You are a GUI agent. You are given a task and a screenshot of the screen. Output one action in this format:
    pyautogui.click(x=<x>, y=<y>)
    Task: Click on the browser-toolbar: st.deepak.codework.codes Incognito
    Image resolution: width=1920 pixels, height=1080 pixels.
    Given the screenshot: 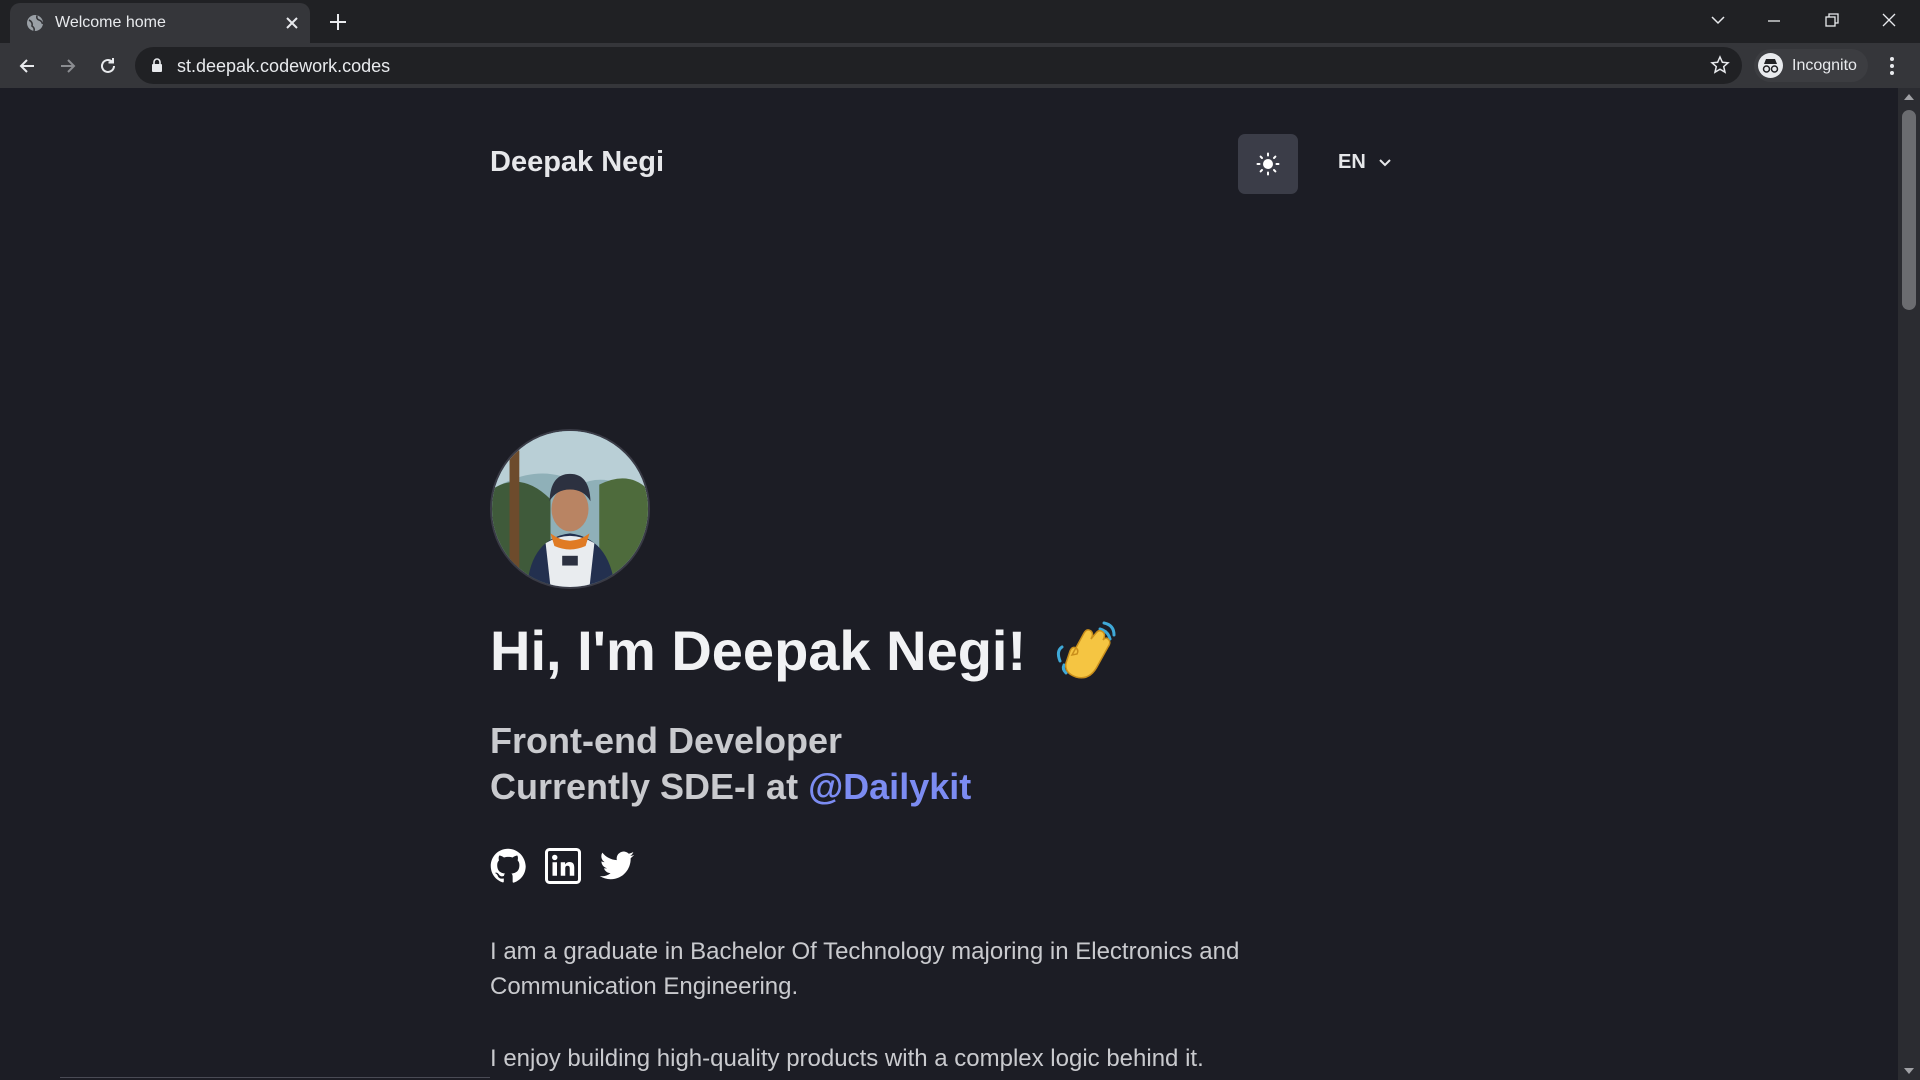 What is the action you would take?
    pyautogui.click(x=960, y=65)
    